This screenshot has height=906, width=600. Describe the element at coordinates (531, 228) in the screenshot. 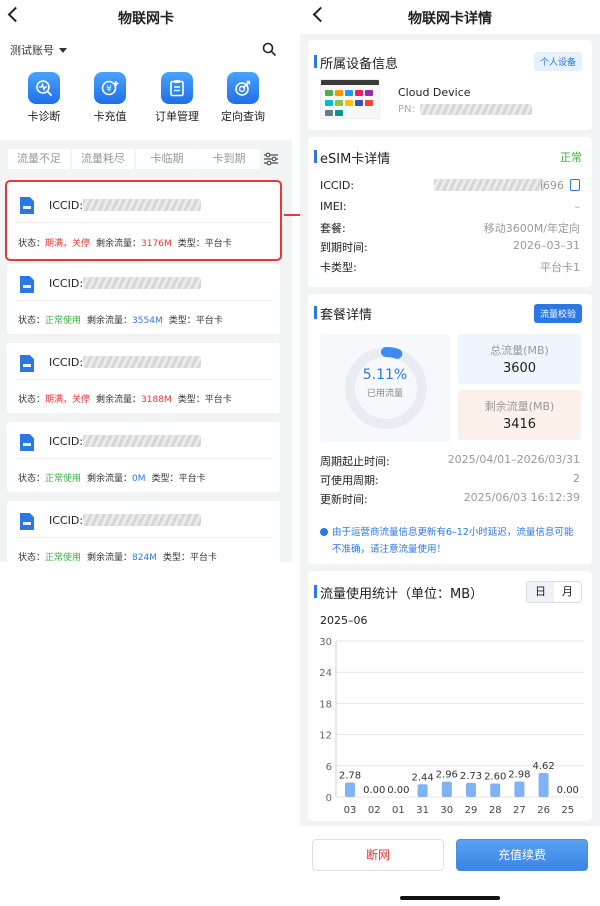

I see `package-value: 移动3600M/年定向` at that location.